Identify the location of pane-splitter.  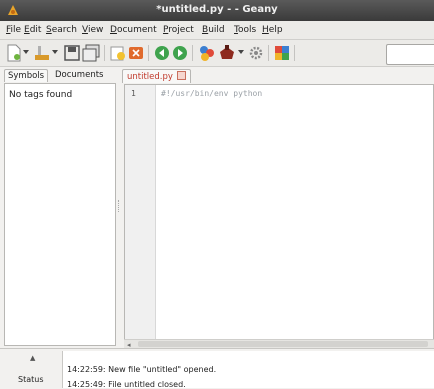
(119, 206).